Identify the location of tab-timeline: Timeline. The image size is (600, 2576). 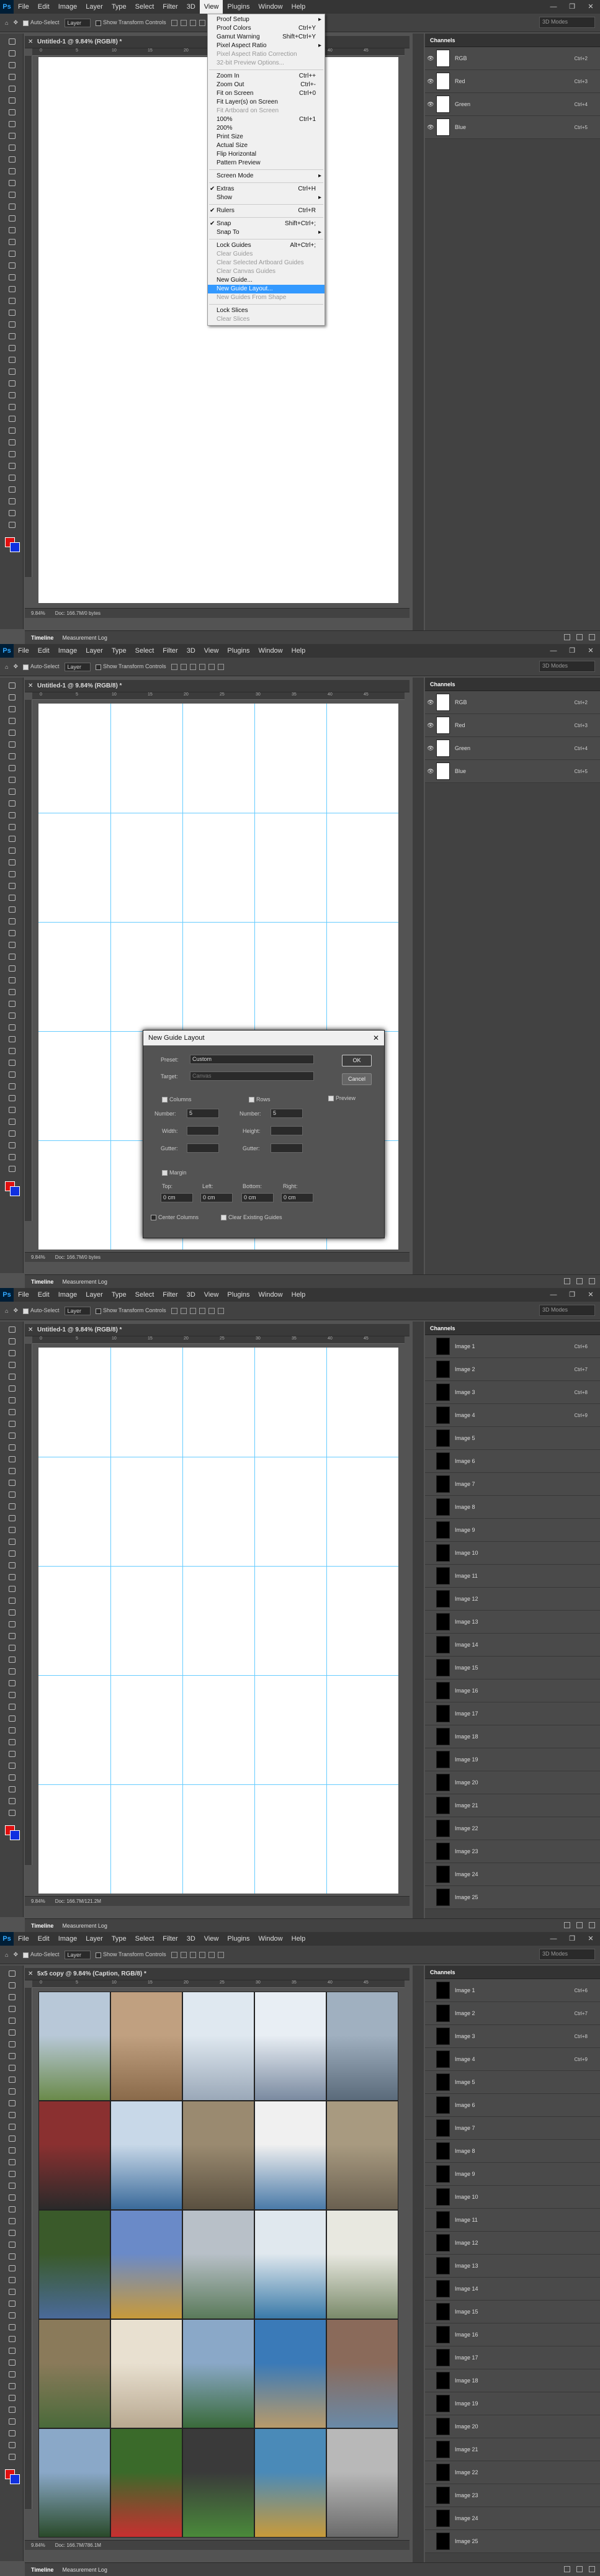
(42, 1282).